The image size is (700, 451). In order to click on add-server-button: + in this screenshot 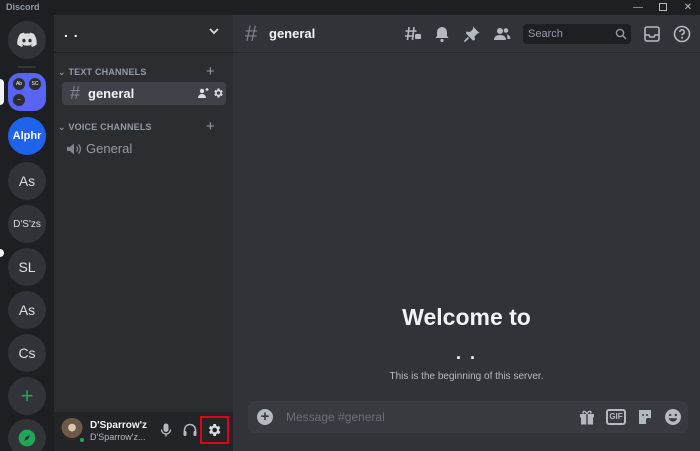, I will do `click(27, 396)`.